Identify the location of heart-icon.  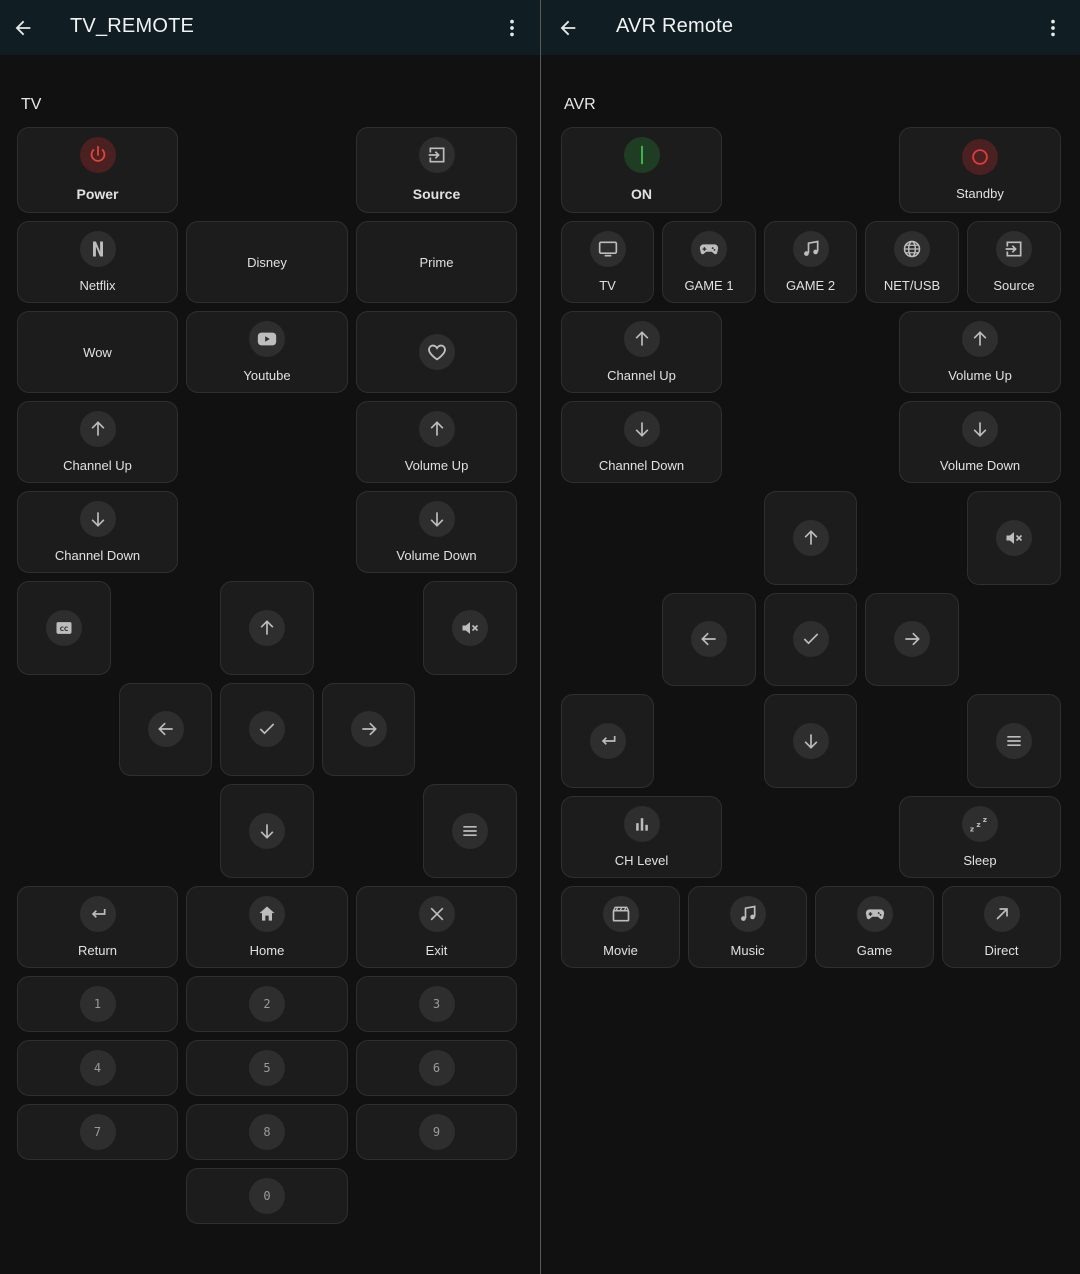
(436, 352).